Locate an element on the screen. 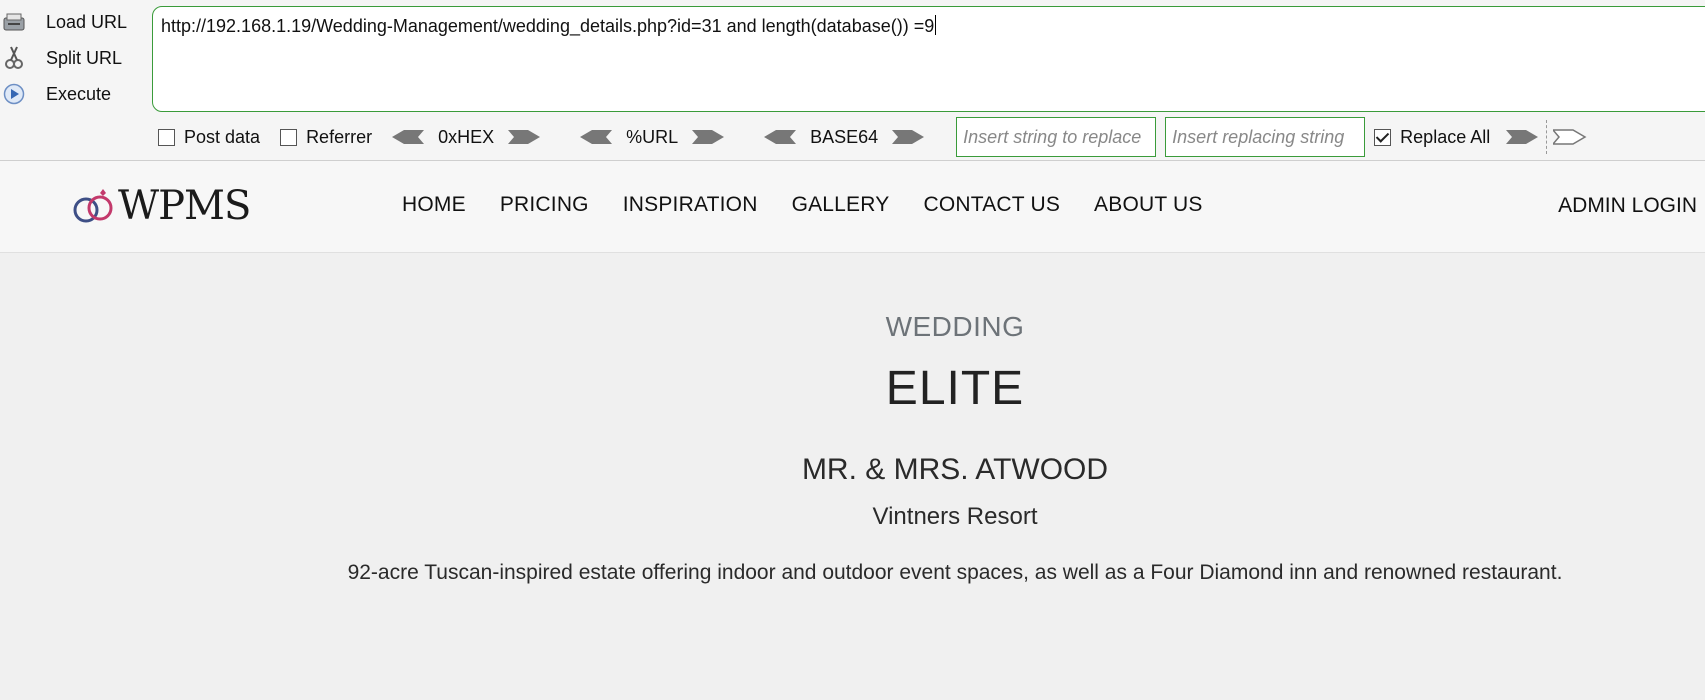 This screenshot has width=1705, height=700. wedding-label: WEDDING is located at coordinates (955, 326).